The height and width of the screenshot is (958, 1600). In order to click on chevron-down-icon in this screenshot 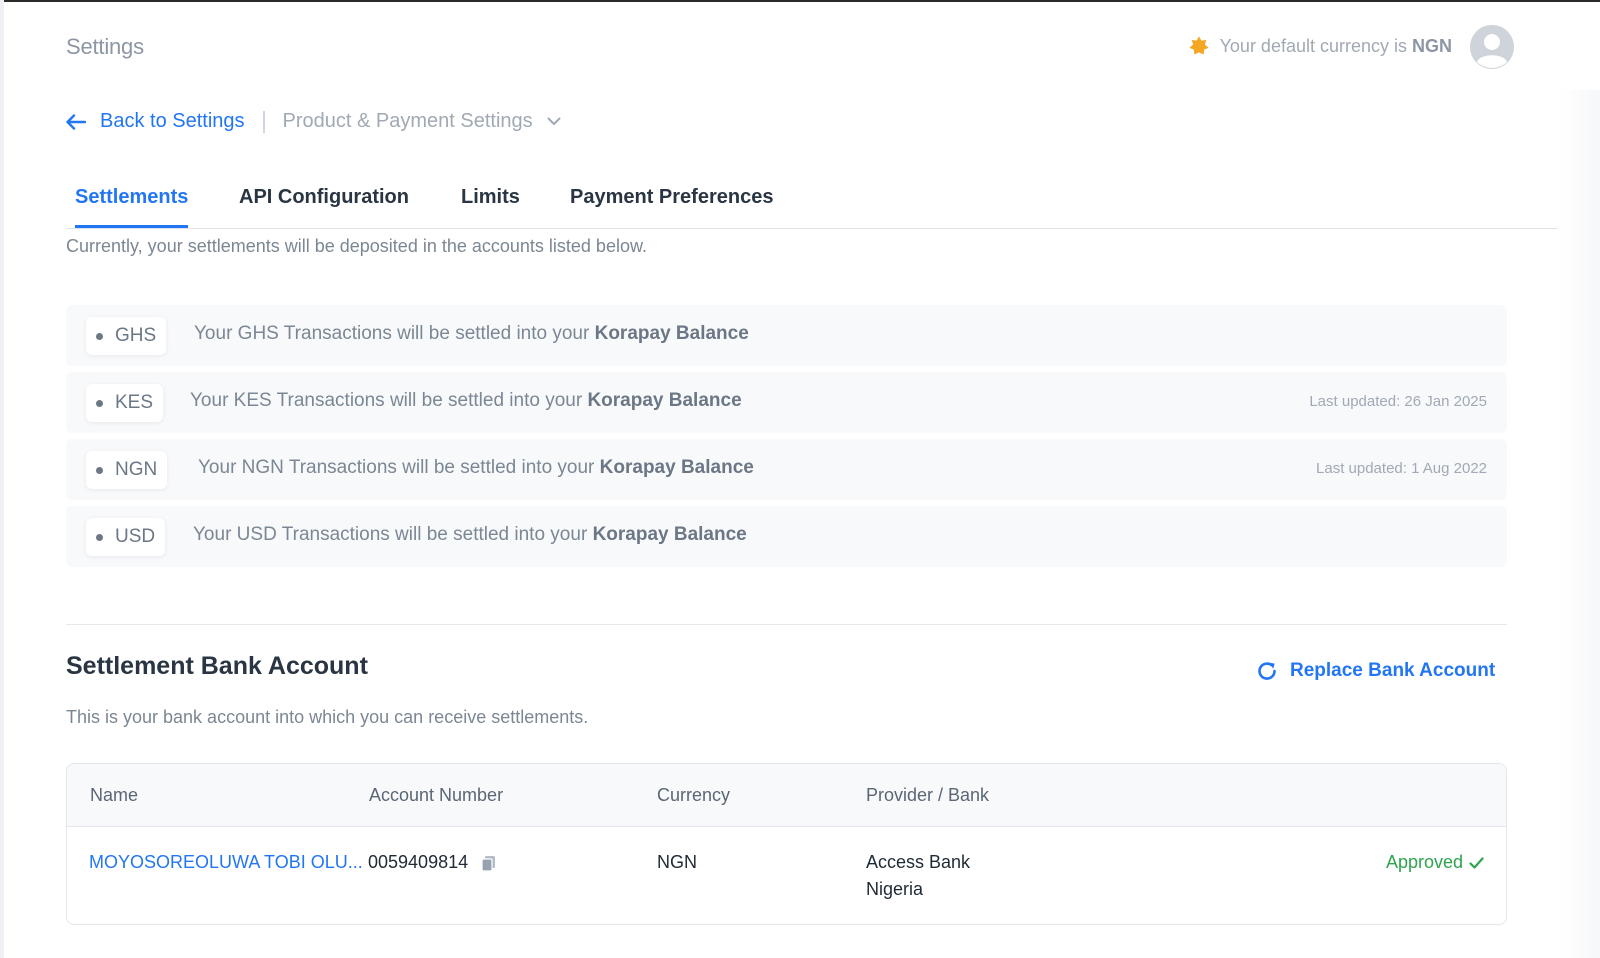, I will do `click(554, 121)`.